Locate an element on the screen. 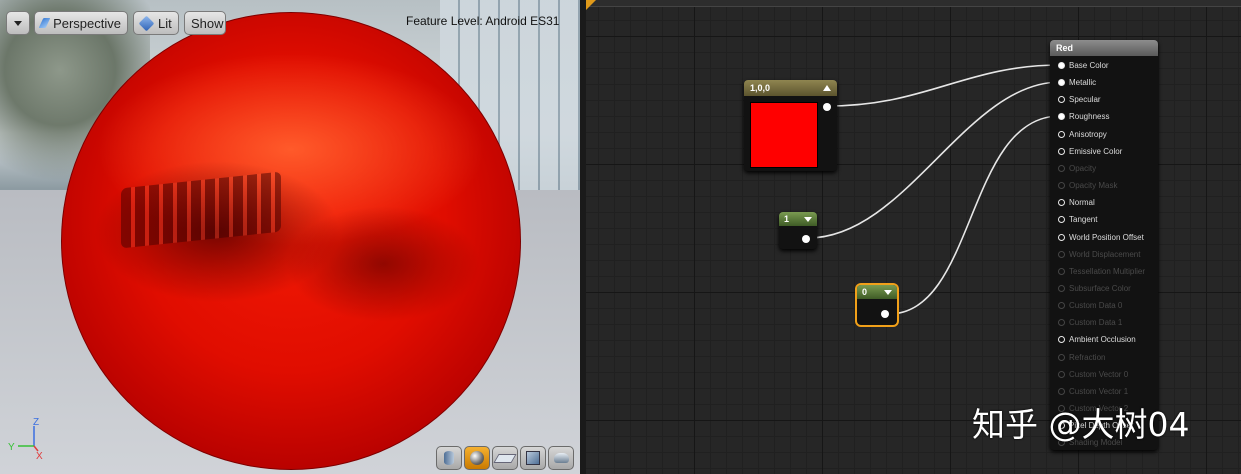 The image size is (1241, 474). input-pin-emissive-color: Emissive Color is located at coordinates (1090, 151).